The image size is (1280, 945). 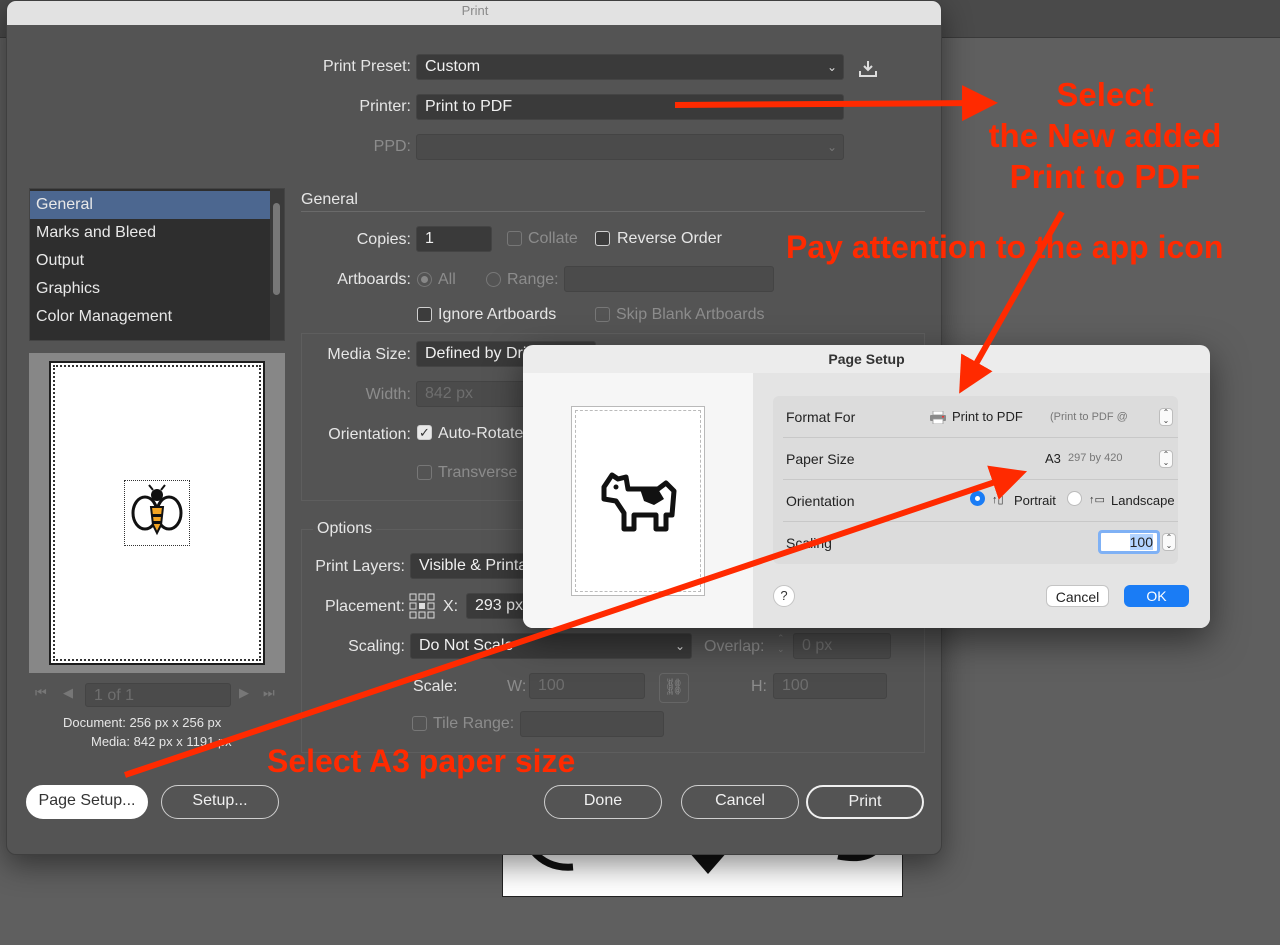 I want to click on annotation-line-3: Print to PDF, so click(x=1105, y=176).